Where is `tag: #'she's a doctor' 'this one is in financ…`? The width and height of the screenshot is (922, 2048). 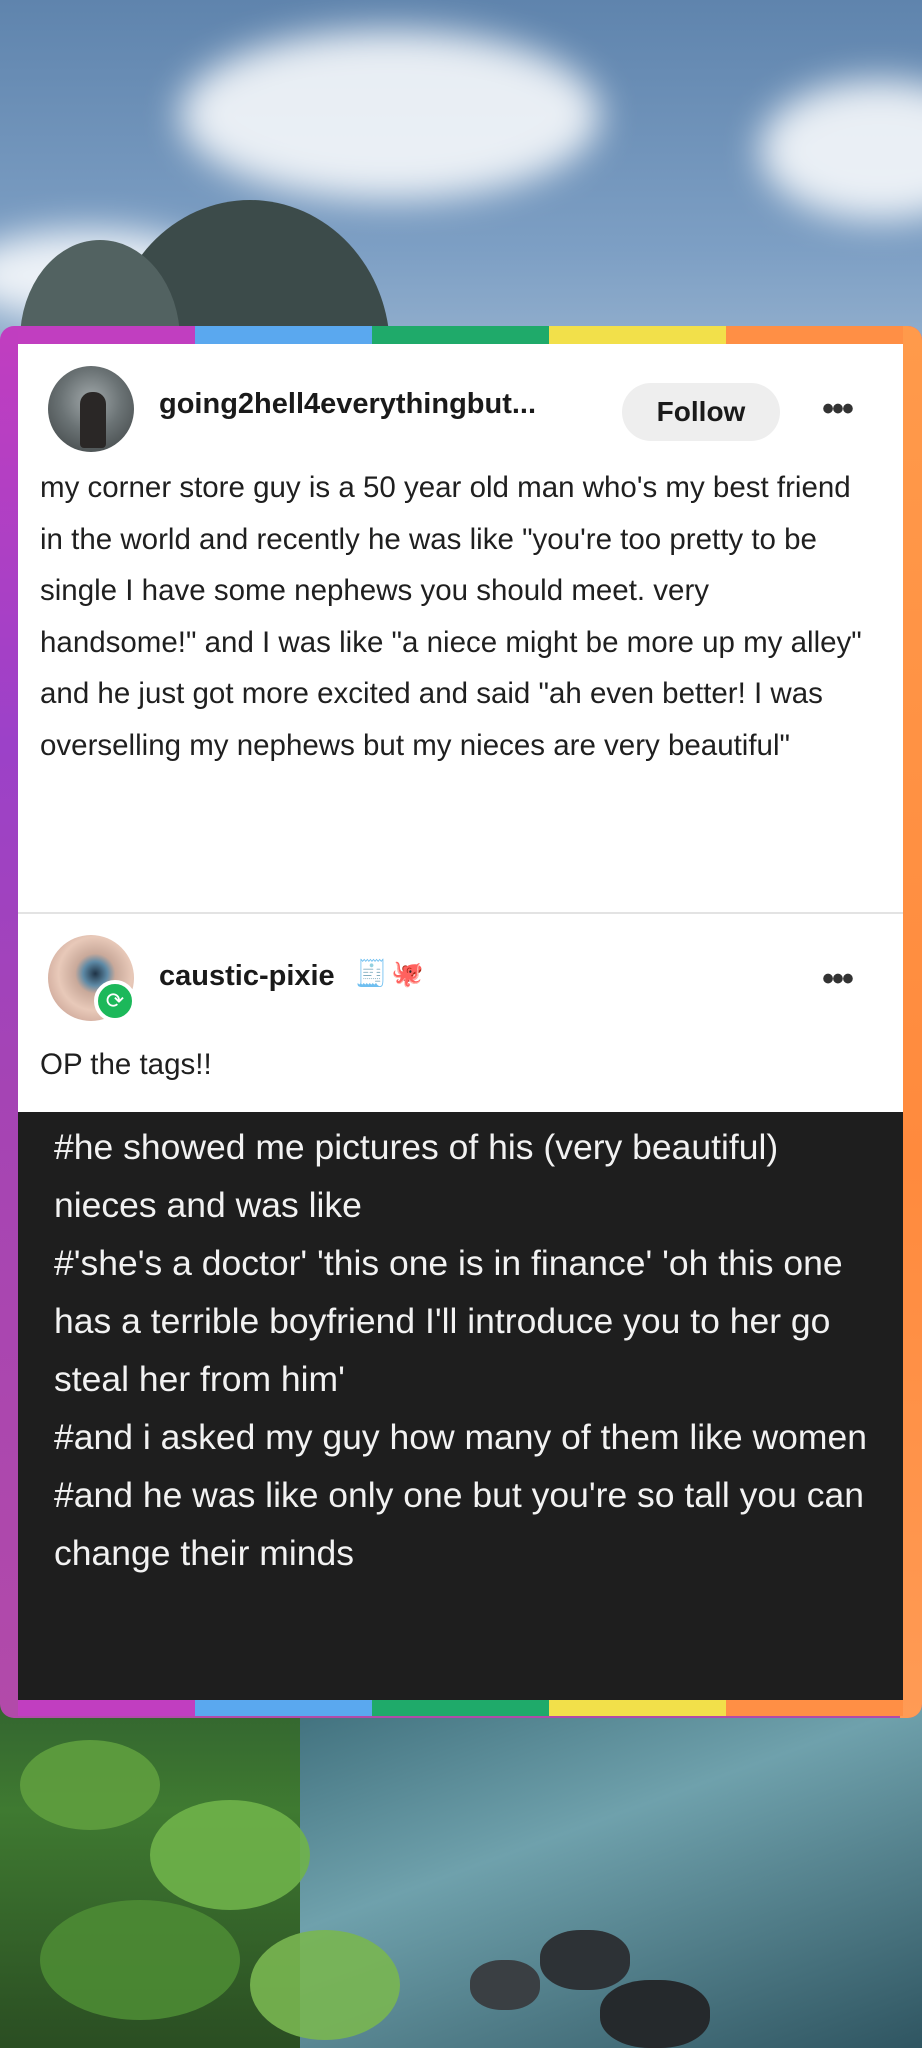 tag: #'she's a doctor' 'this one is in financ… is located at coordinates (469, 1321).